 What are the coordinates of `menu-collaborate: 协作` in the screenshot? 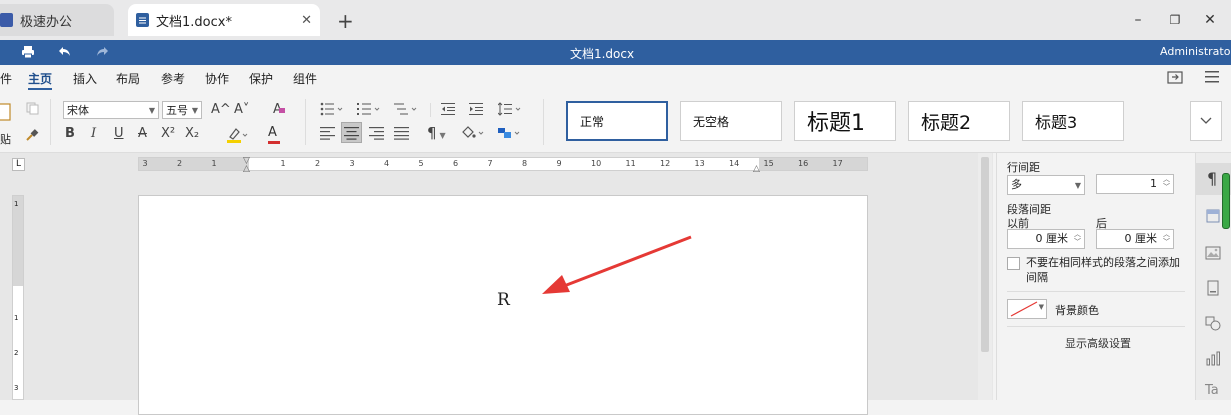 It's located at (217, 78).